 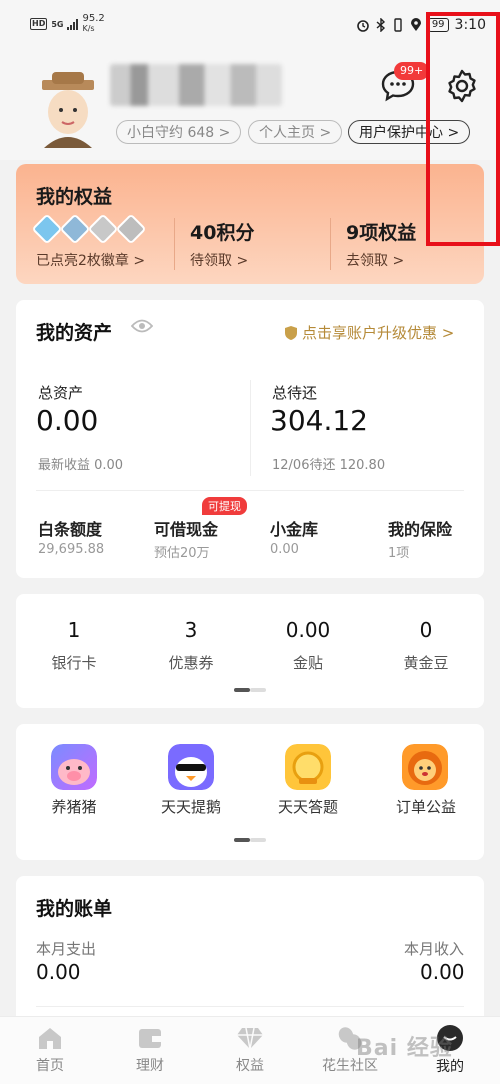 What do you see at coordinates (191, 806) in the screenshot?
I see `goose-label: 天天提鹅` at bounding box center [191, 806].